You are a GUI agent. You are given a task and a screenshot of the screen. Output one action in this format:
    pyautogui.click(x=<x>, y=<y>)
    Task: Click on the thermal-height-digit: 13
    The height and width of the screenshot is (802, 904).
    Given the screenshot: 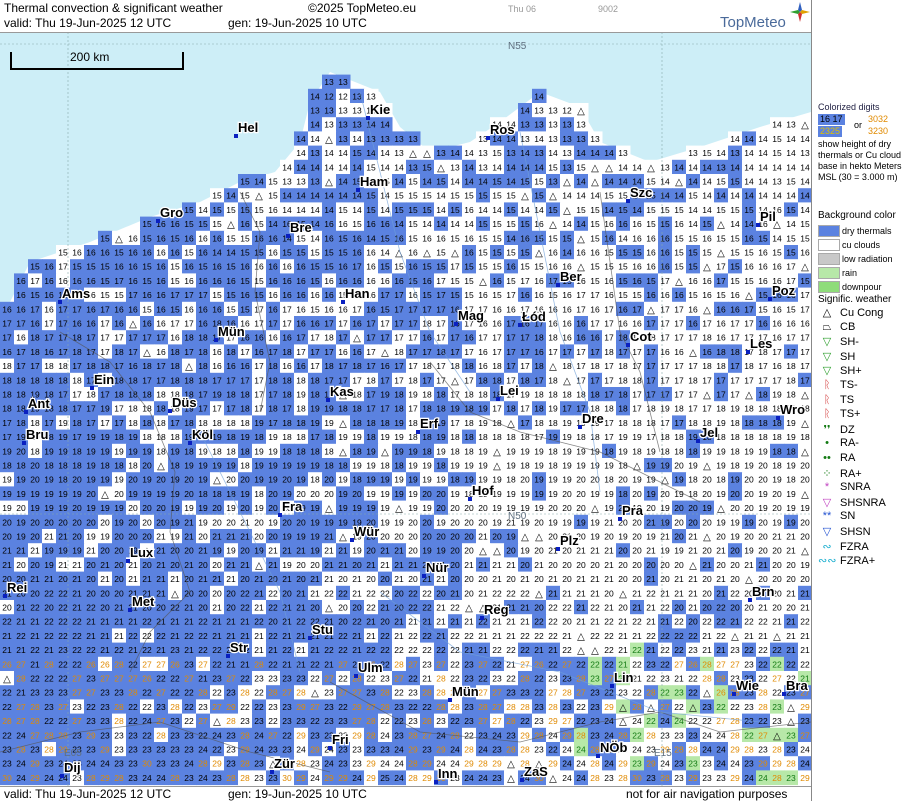 What is the action you would take?
    pyautogui.click(x=287, y=182)
    